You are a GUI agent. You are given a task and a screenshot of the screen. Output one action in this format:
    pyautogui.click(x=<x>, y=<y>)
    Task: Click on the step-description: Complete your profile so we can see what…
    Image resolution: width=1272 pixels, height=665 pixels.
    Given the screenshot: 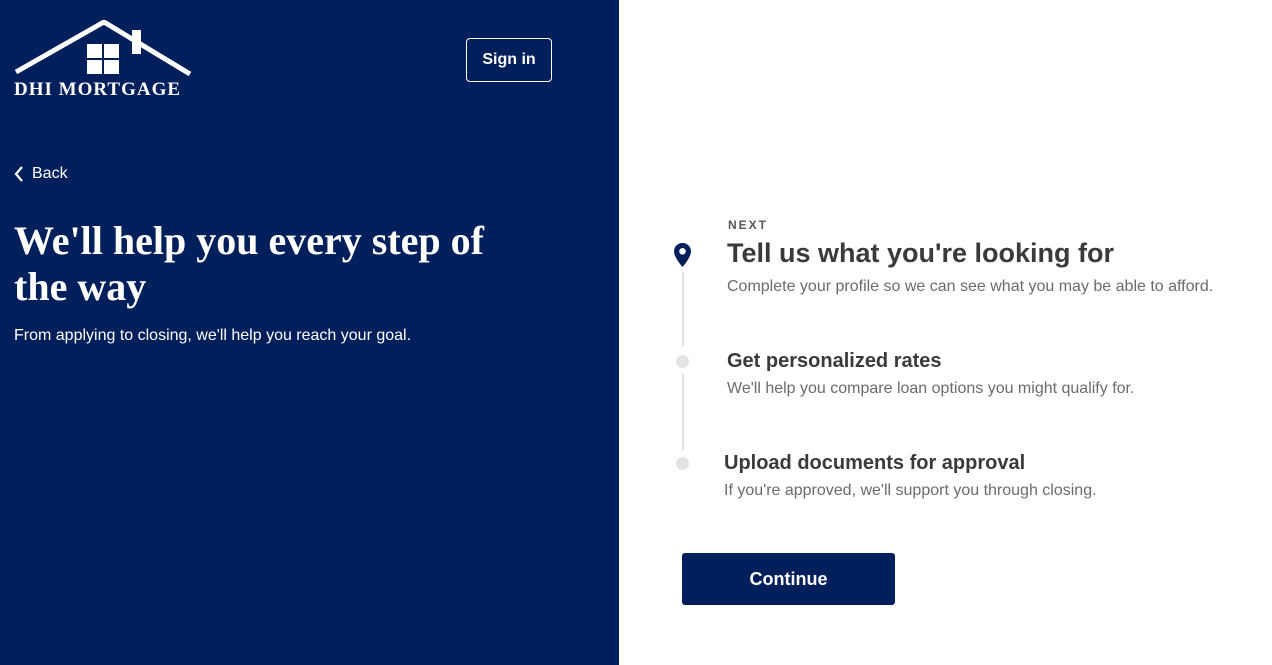 What is the action you would take?
    pyautogui.click(x=970, y=286)
    